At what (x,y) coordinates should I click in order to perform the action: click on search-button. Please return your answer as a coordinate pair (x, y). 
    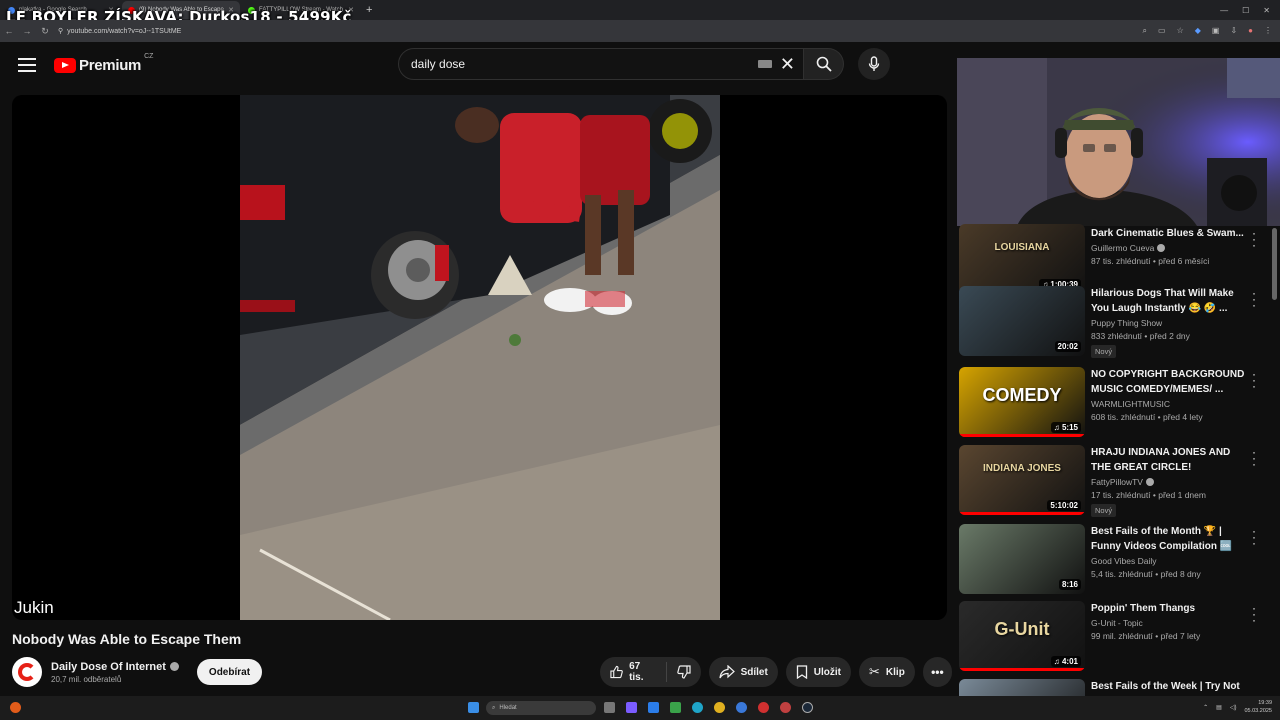
    Looking at the image, I should click on (824, 64).